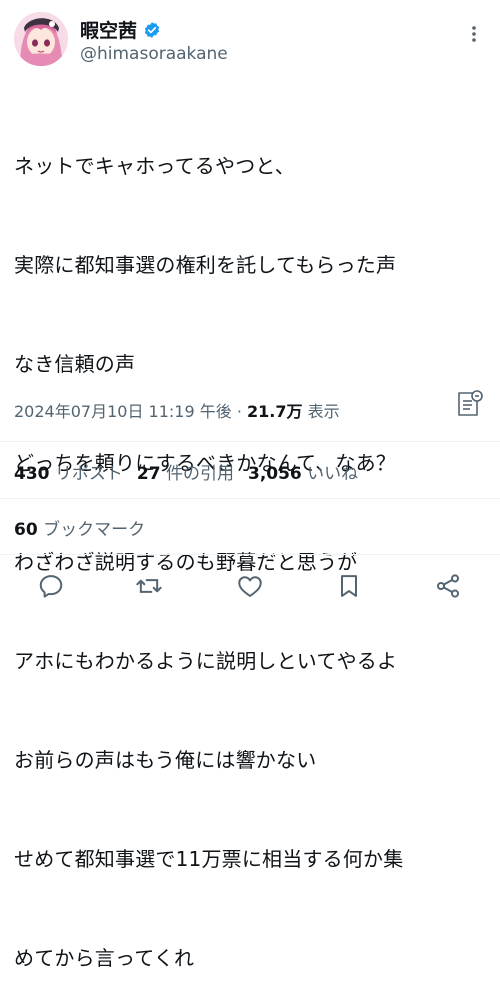  Describe the element at coordinates (165, 760) in the screenshot. I see `tweet-line: お前らの声はもう俺には響かない` at that location.